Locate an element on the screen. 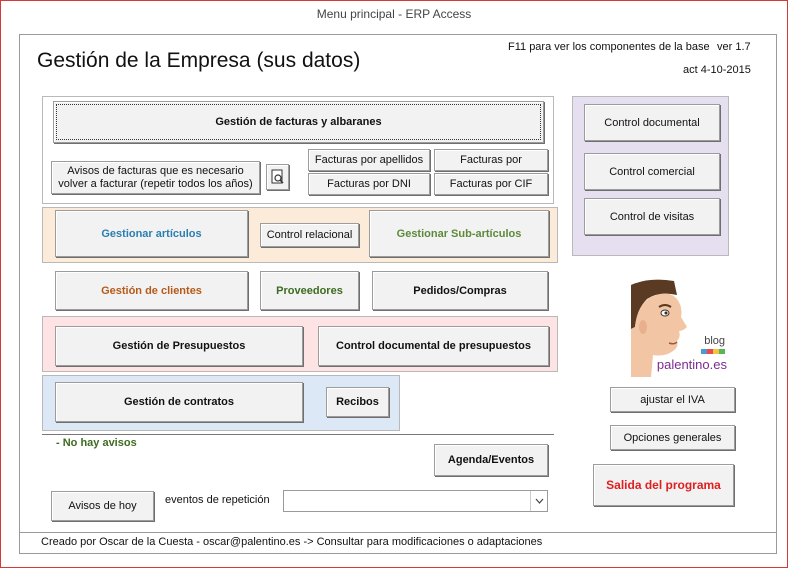  facturas-por-button: Facturas por is located at coordinates (491, 160).